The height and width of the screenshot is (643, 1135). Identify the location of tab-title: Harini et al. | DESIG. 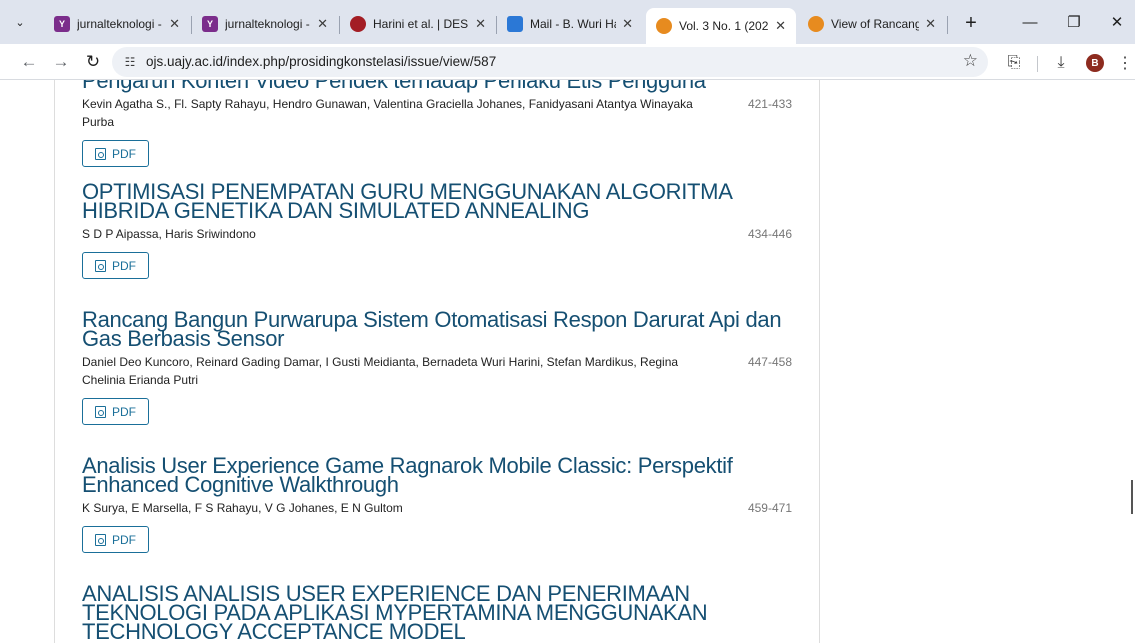
(421, 24).